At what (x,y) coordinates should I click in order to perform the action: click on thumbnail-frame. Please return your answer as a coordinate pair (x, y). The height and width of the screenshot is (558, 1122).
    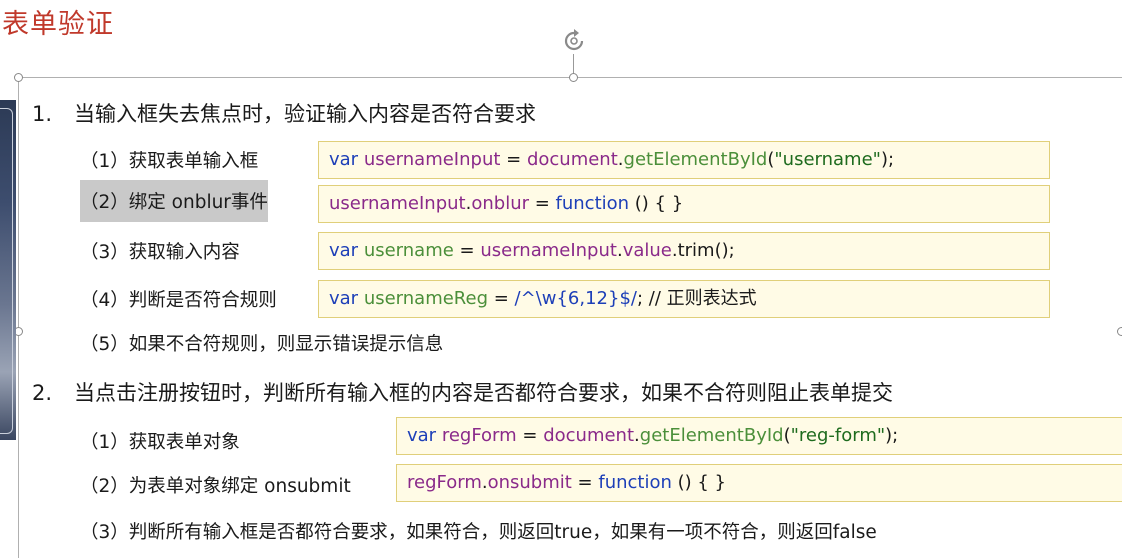
    Looking at the image, I should click on (6, 271).